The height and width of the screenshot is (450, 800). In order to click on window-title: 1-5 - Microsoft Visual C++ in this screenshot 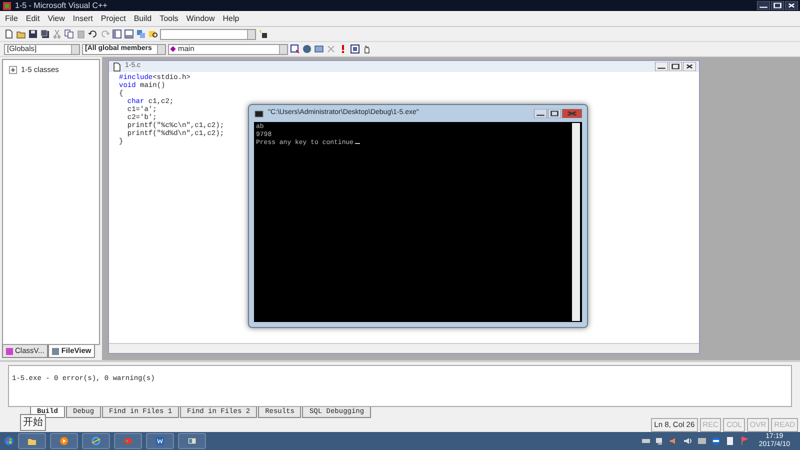, I will do `click(61, 6)`.